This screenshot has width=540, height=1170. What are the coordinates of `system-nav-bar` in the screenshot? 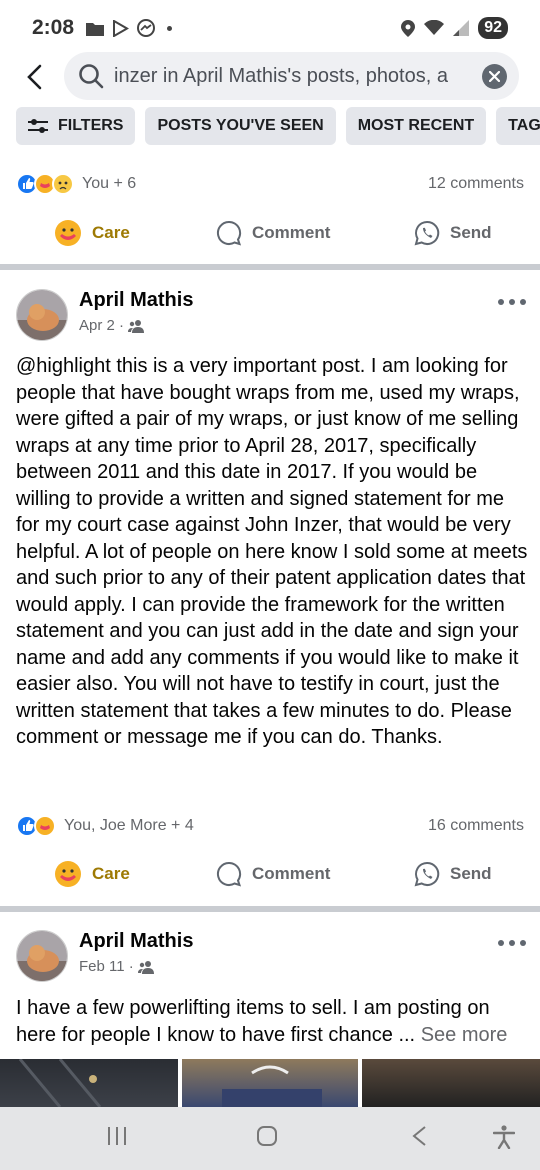 It's located at (270, 1138).